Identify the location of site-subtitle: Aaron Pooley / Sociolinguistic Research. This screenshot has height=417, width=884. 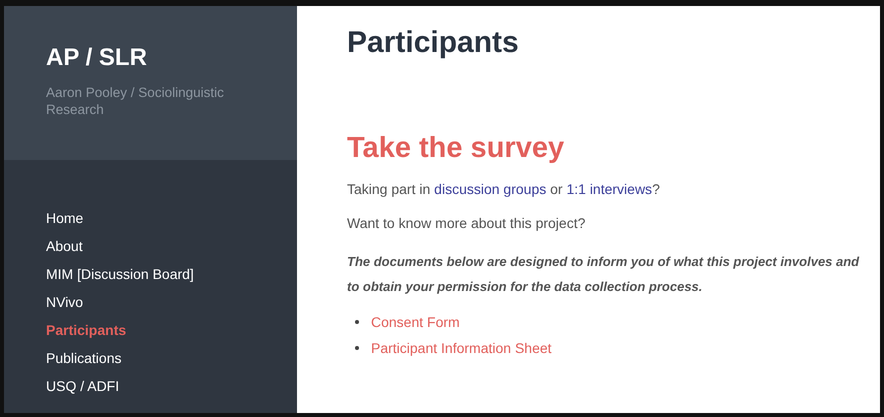
(135, 101).